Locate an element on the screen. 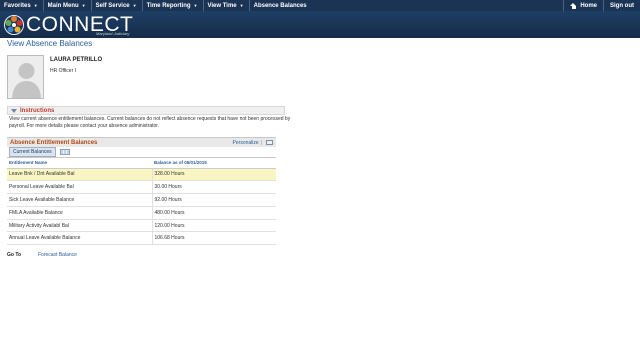  employee-job-title: HR Officer I is located at coordinates (63, 71).